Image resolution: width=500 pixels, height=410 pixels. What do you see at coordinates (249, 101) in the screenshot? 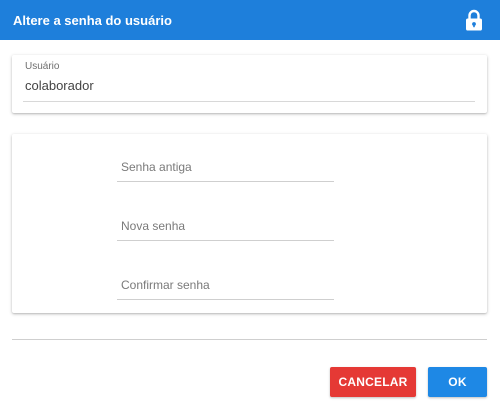
I see `user-field-underline` at bounding box center [249, 101].